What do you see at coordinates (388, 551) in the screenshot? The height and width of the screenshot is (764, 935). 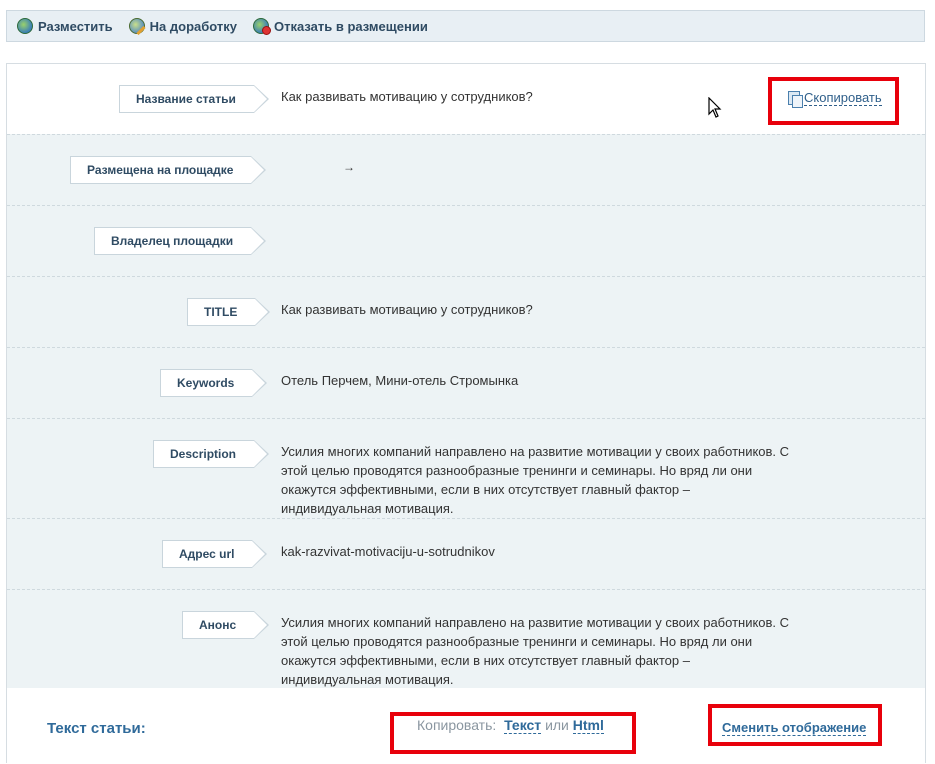 I see `field-value: kak-razvivat-motivaciju-u-sotrudnikov` at bounding box center [388, 551].